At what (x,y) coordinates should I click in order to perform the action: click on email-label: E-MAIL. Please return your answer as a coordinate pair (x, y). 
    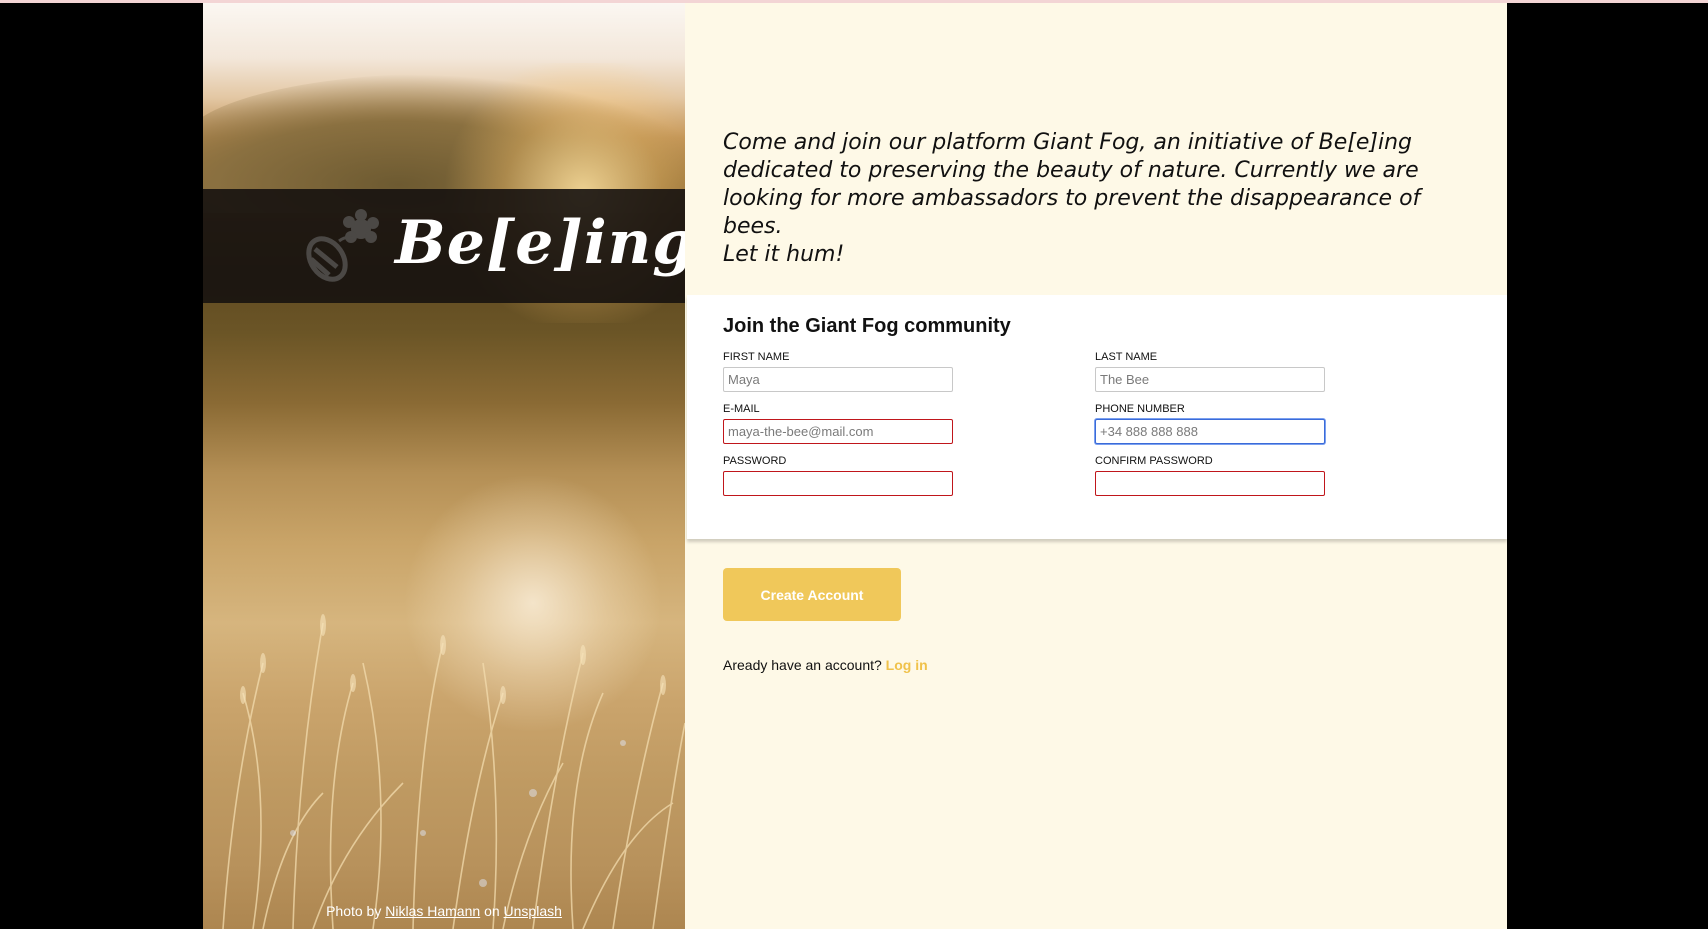
    Looking at the image, I should click on (741, 409).